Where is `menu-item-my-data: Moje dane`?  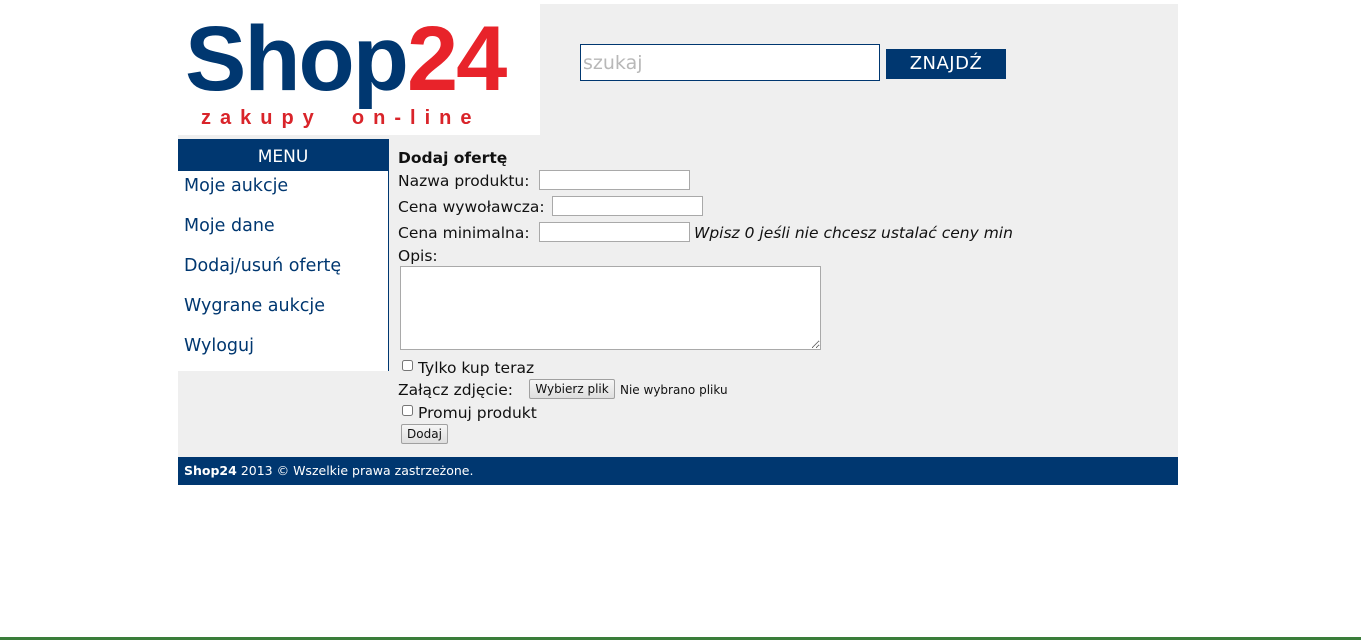 menu-item-my-data: Moje dane is located at coordinates (283, 231).